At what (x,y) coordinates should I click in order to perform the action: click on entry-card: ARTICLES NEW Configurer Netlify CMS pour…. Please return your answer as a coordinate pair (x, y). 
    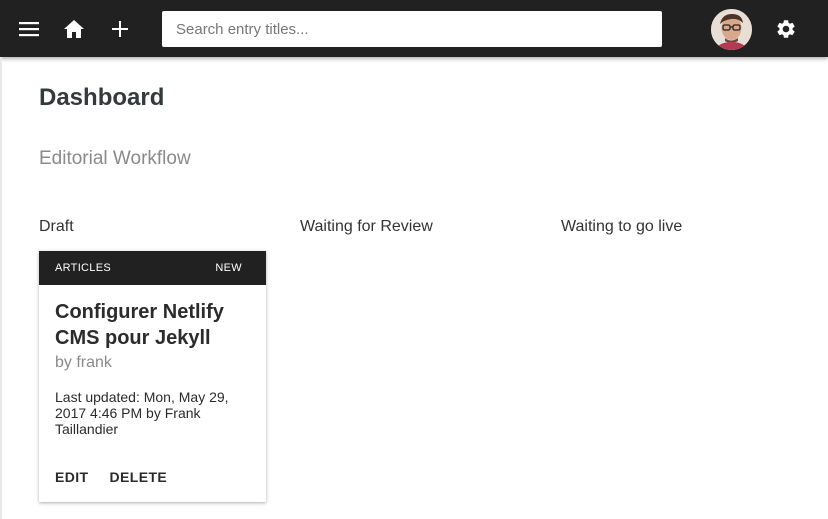
    Looking at the image, I should click on (152, 376).